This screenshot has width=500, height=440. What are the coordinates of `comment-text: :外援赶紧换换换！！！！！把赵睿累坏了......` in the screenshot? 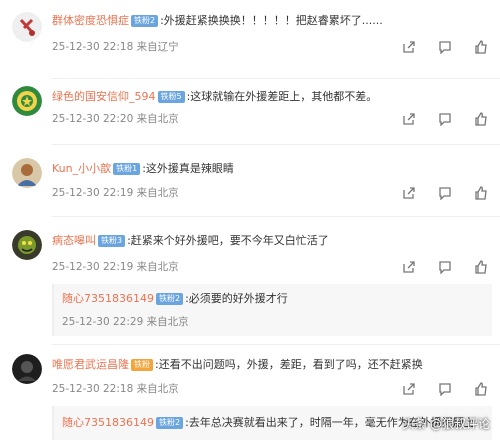 It's located at (271, 20).